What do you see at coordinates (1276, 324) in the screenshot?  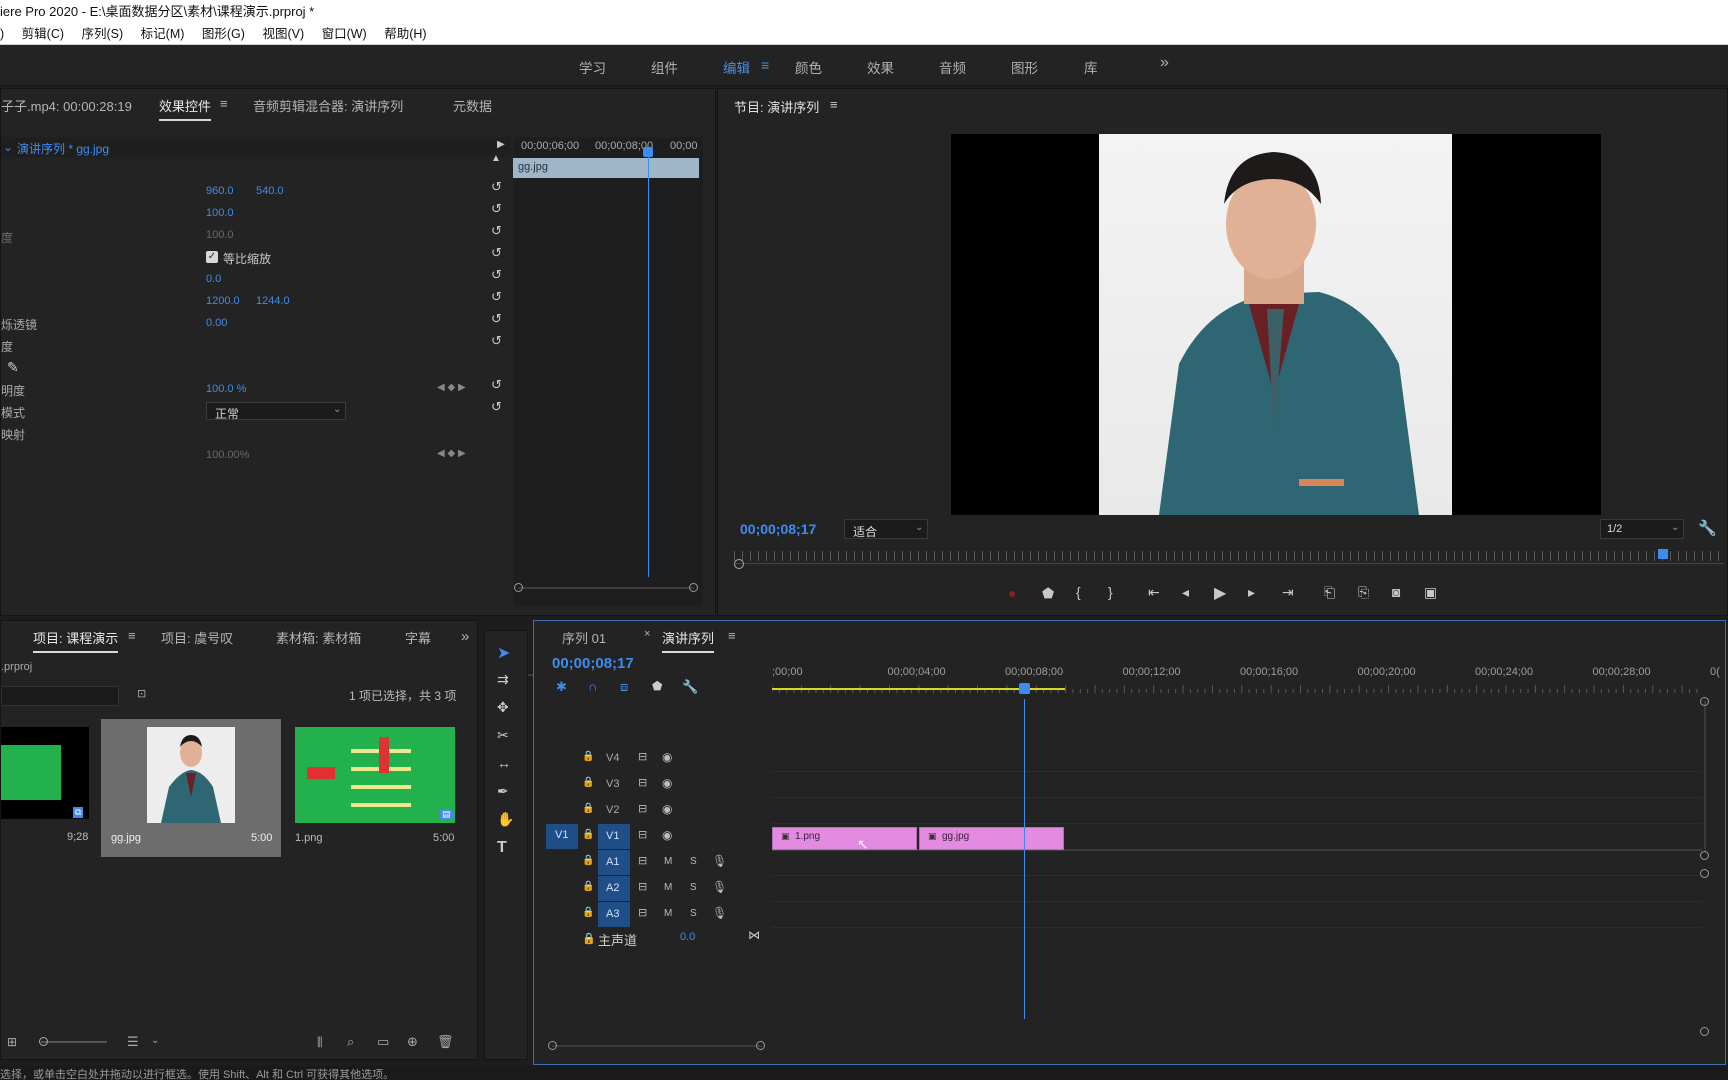 I see `program-video-frame` at bounding box center [1276, 324].